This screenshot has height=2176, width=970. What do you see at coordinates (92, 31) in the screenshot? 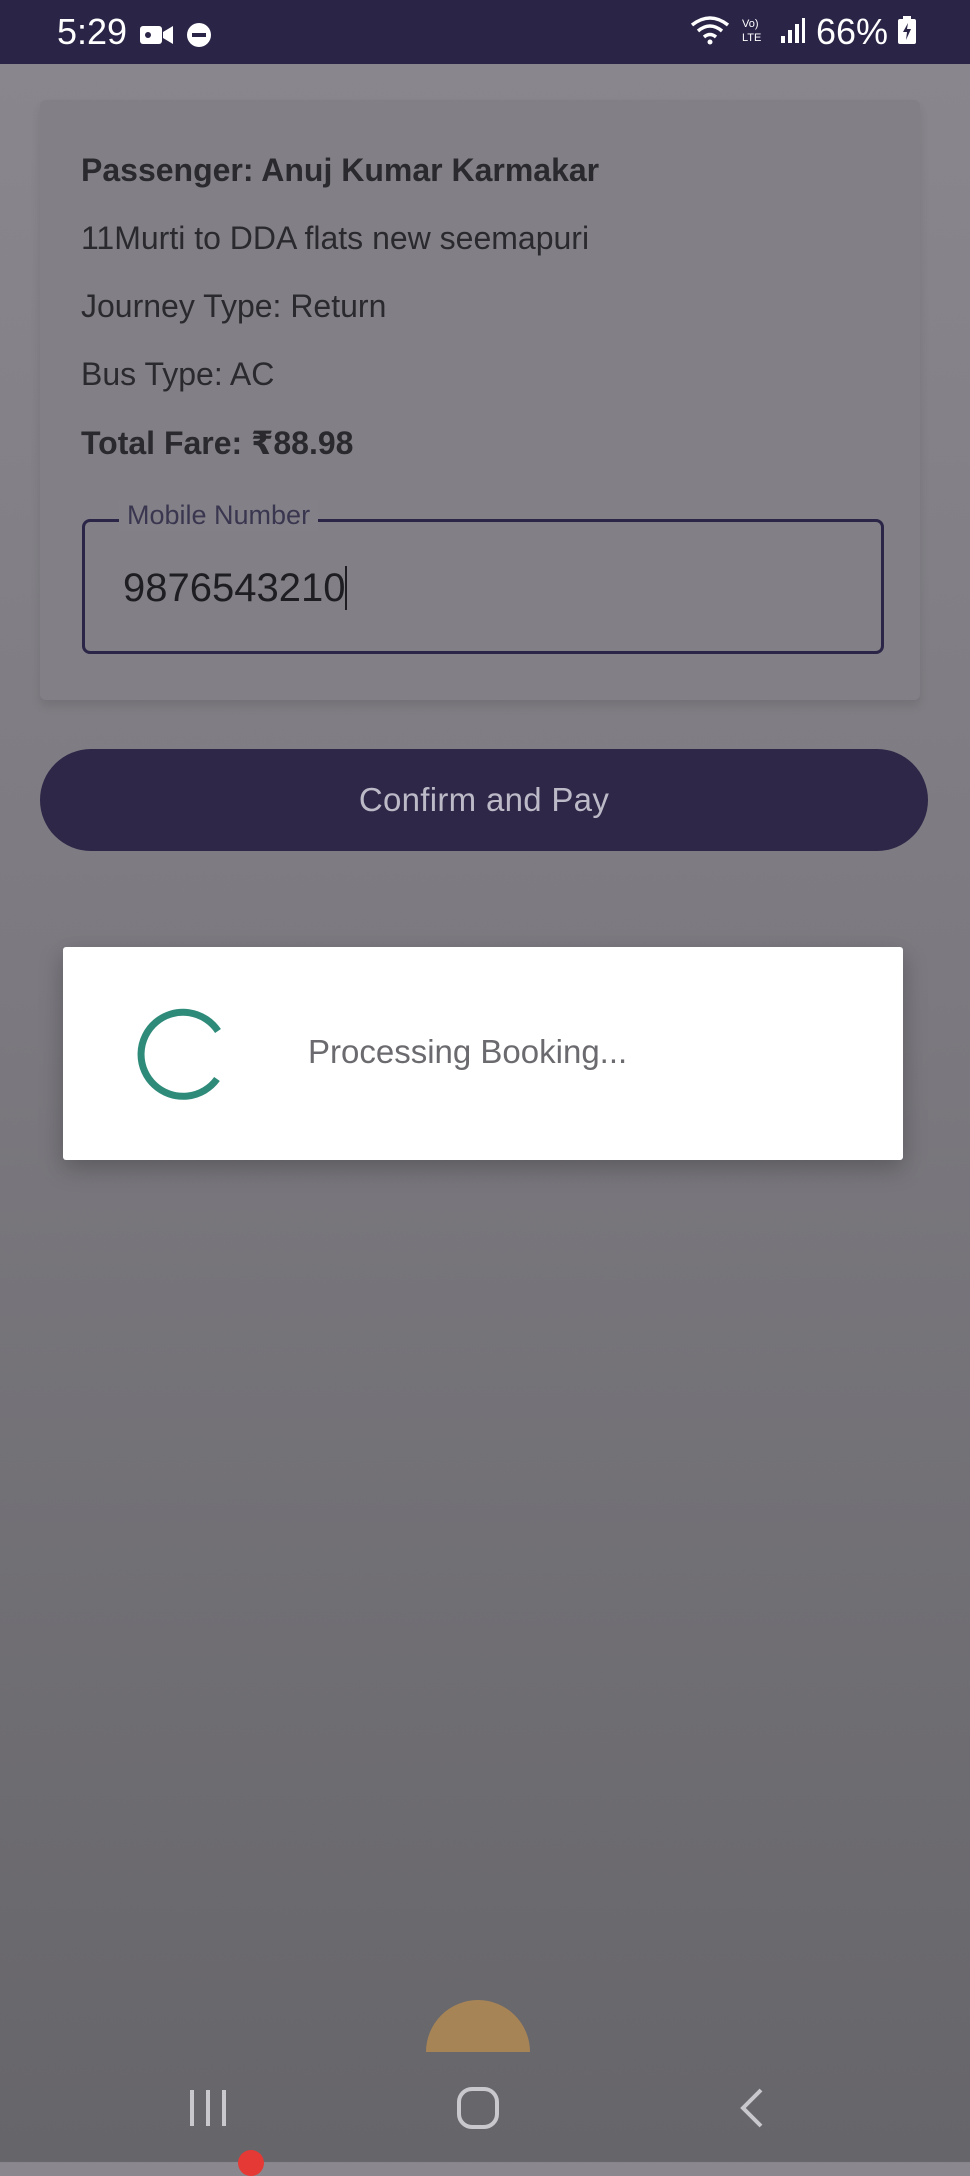
I see `status-time: 5:29` at bounding box center [92, 31].